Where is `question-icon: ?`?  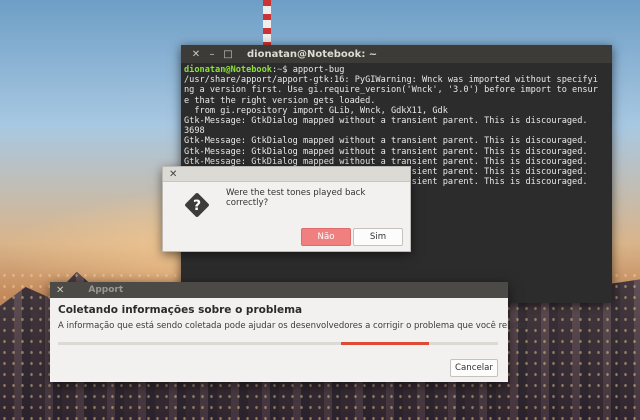 question-icon: ? is located at coordinates (197, 205).